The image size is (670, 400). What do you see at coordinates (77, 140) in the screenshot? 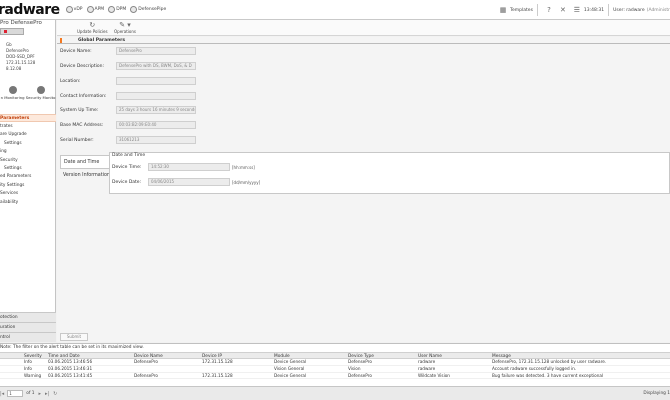
I see `field-label: Serial Number:` at bounding box center [77, 140].